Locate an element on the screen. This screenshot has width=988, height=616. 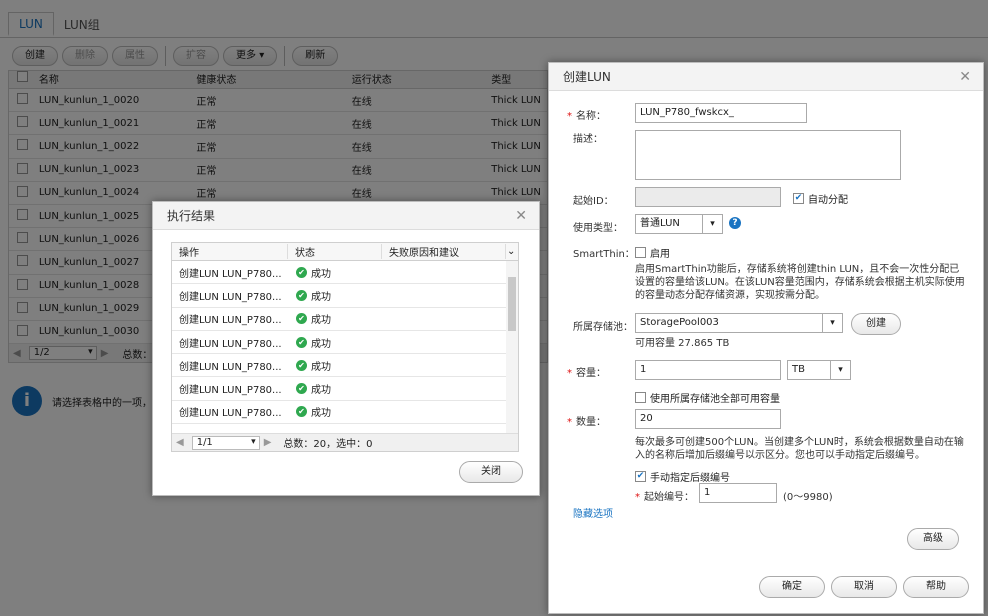
available-capacity: 可用容量 27.865 TB is located at coordinates (682, 343).